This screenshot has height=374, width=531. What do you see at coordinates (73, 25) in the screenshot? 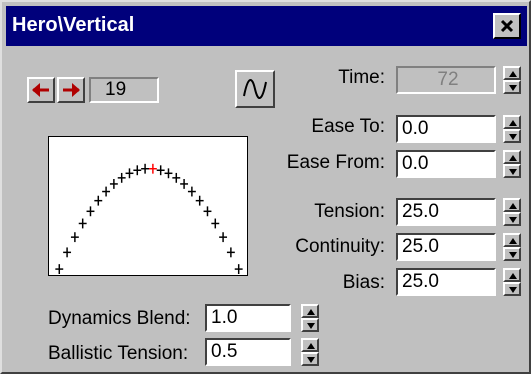
I see `window-title: Hero\Vertical` at bounding box center [73, 25].